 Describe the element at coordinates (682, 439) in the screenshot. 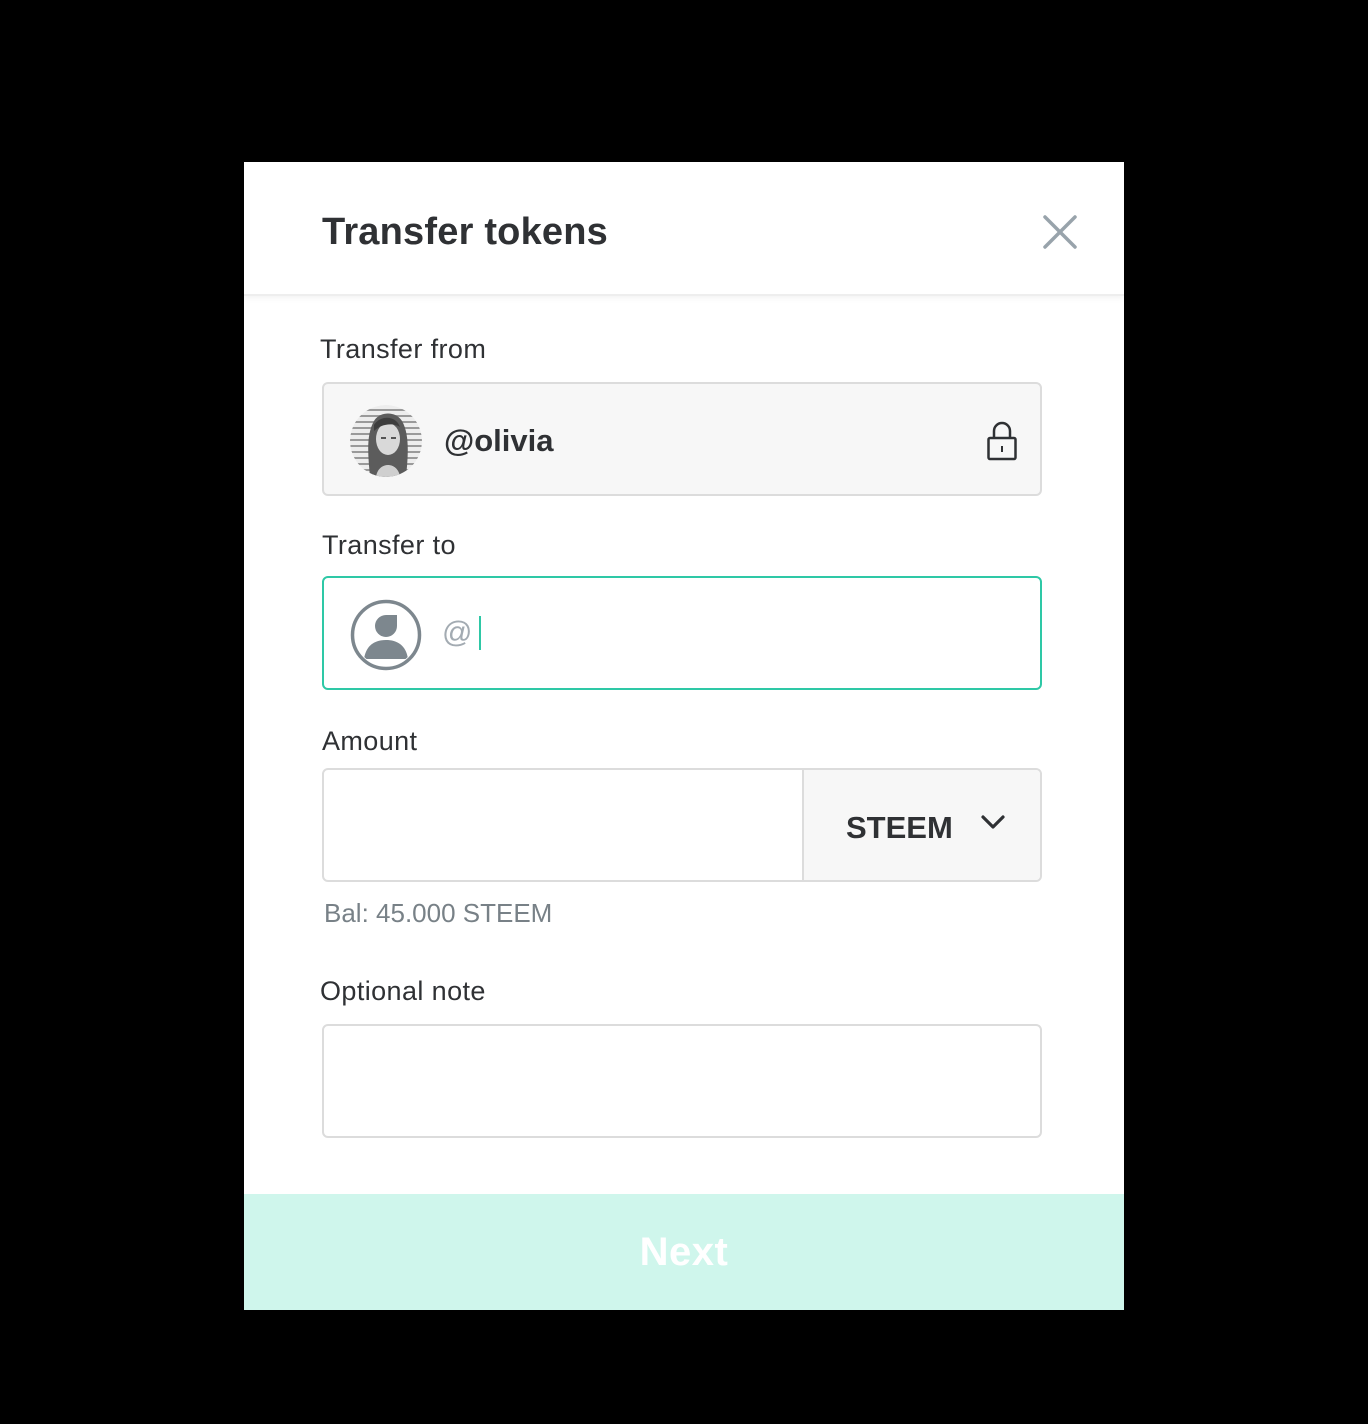

I see `transfer-from-field: @olivia` at that location.